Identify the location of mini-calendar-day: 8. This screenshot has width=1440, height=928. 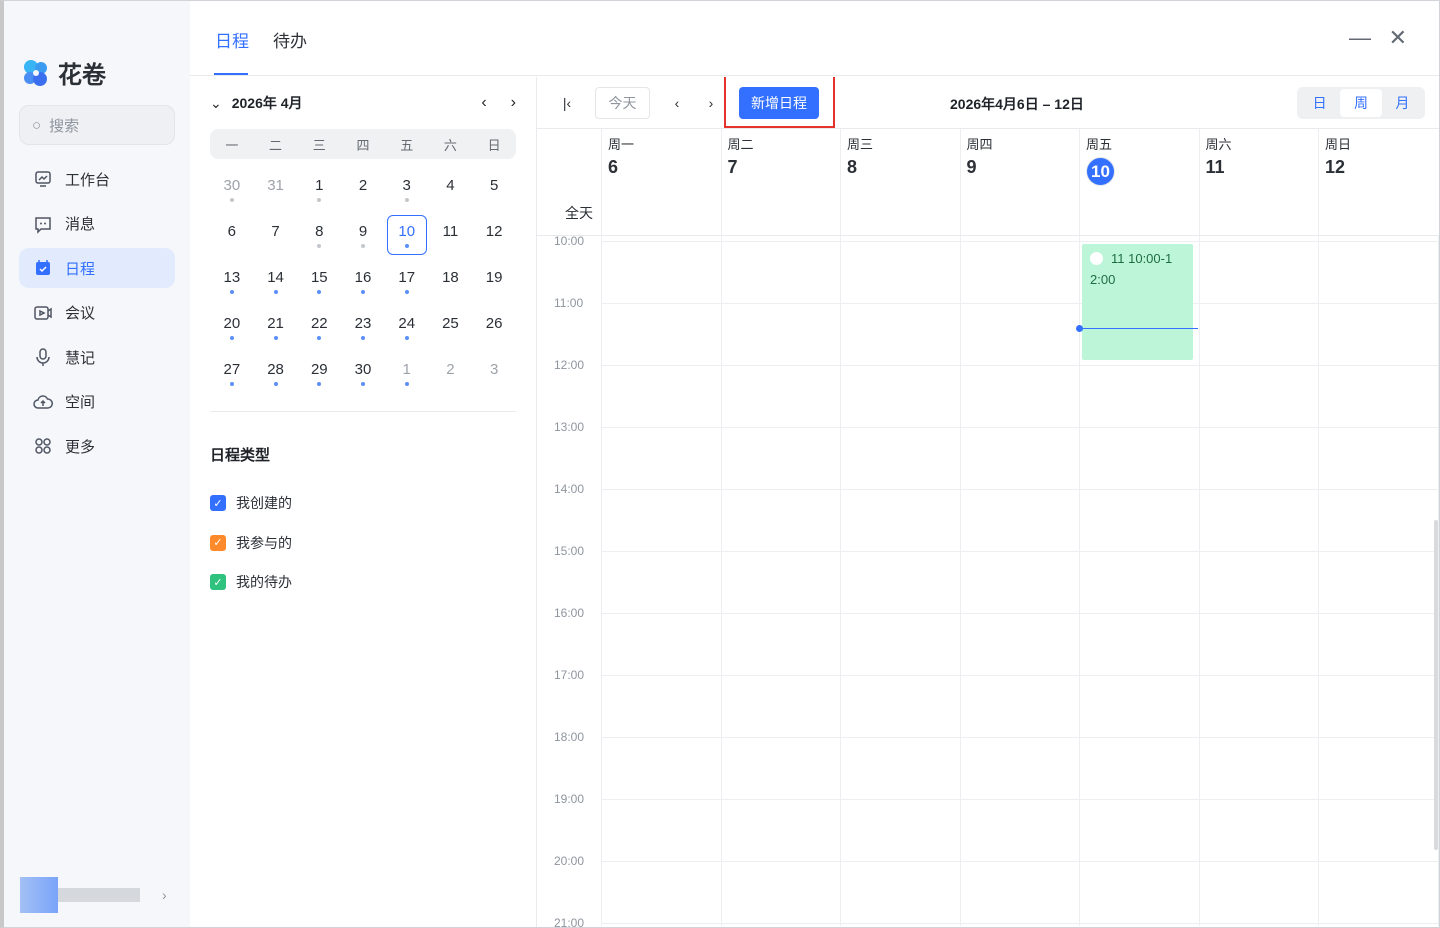
(319, 235).